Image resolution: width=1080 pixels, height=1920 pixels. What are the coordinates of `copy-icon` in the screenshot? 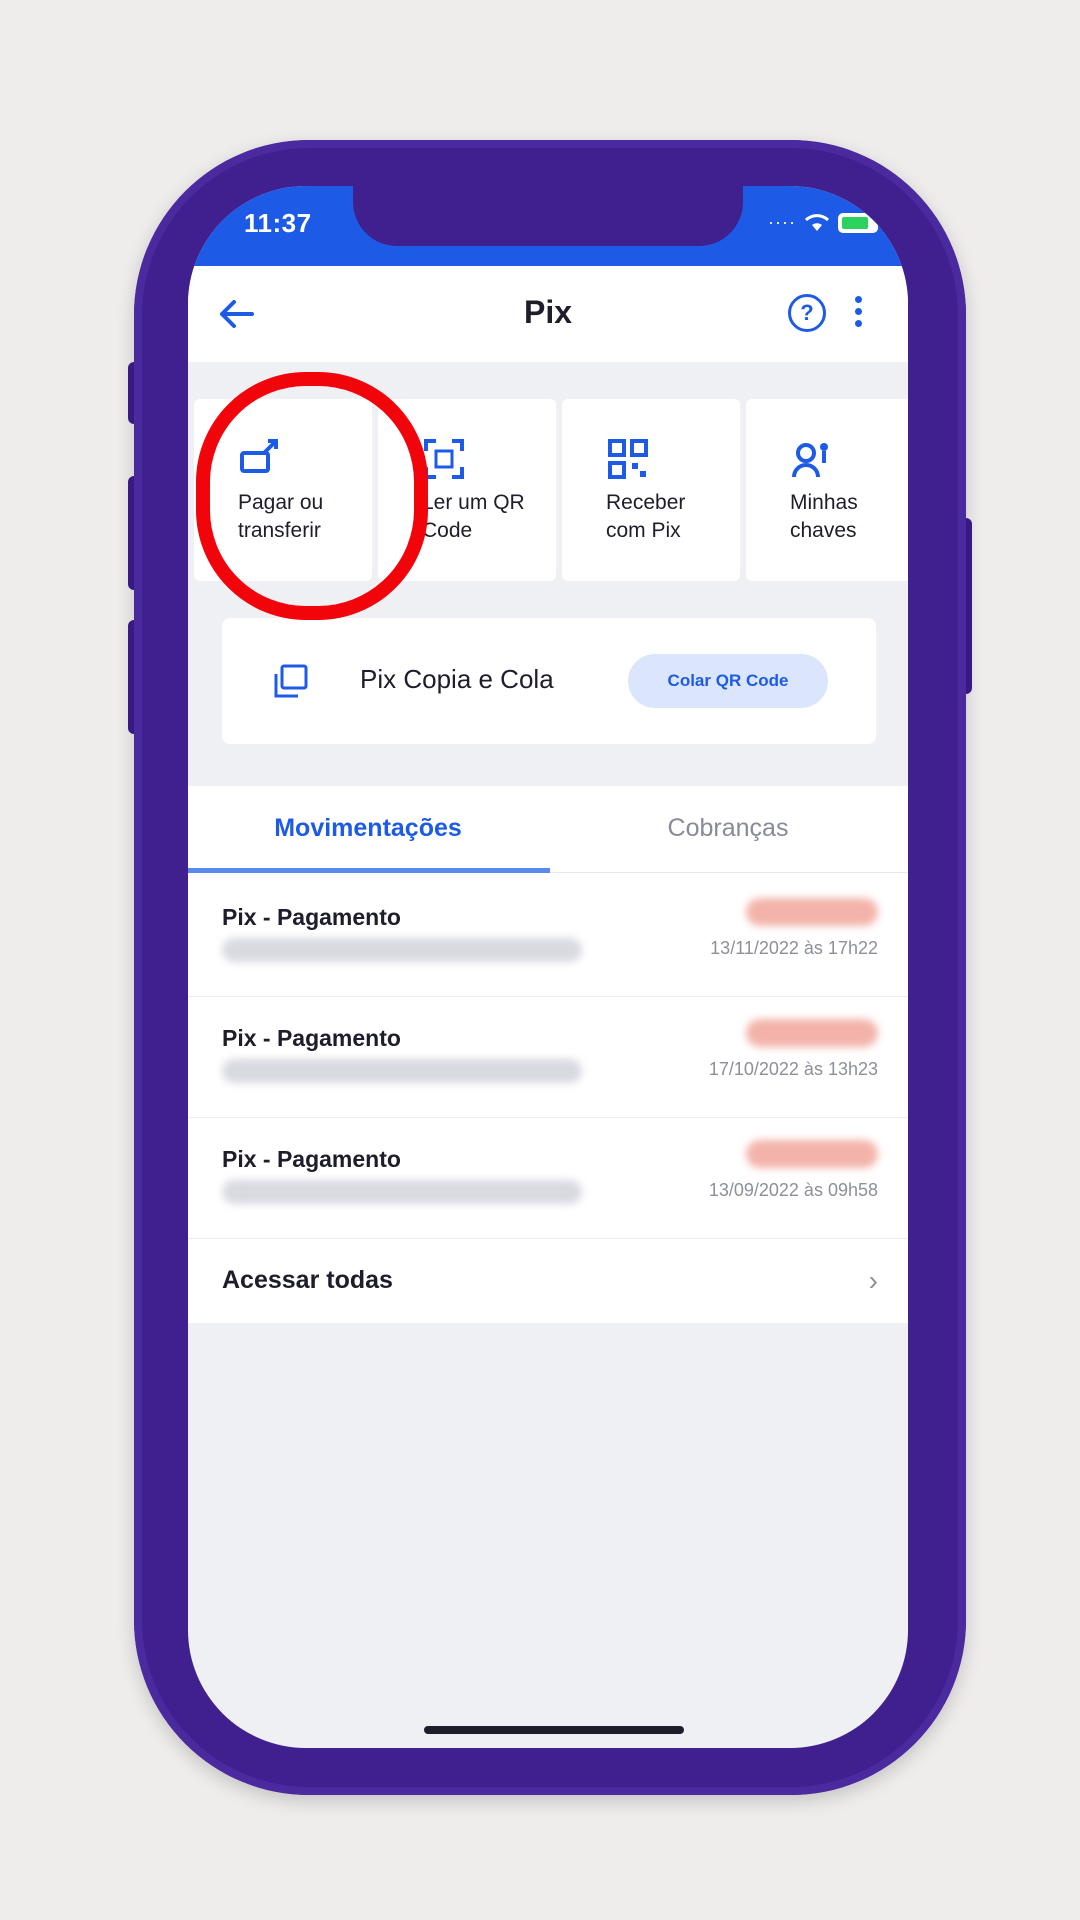 It's located at (291, 681).